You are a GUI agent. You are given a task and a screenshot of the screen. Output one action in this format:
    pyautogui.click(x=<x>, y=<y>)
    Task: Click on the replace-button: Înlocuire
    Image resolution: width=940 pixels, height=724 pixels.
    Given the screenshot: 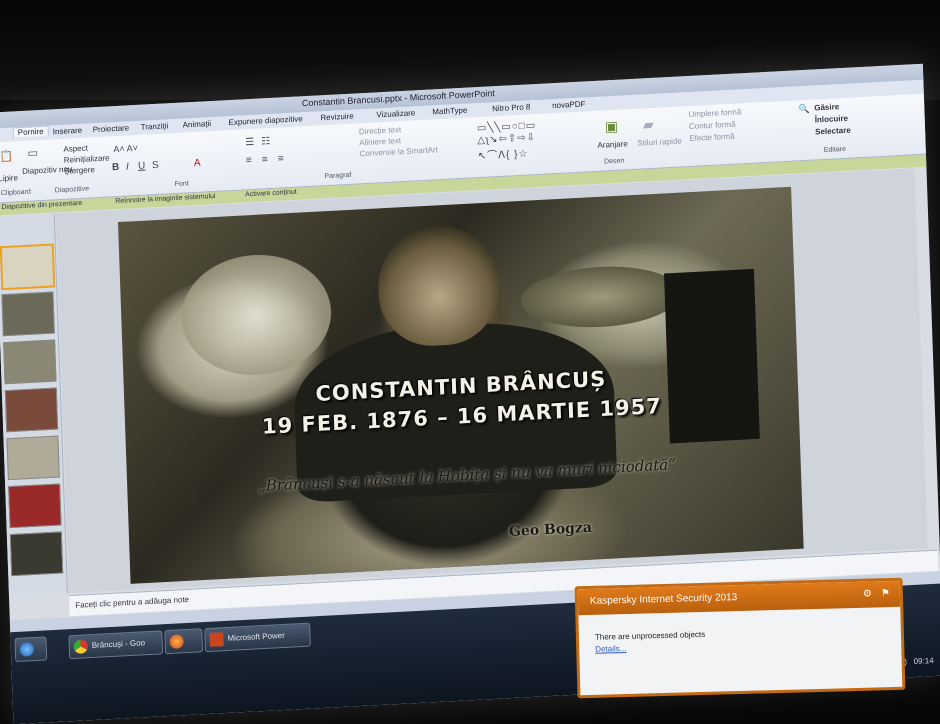 What is the action you would take?
    pyautogui.click(x=832, y=119)
    